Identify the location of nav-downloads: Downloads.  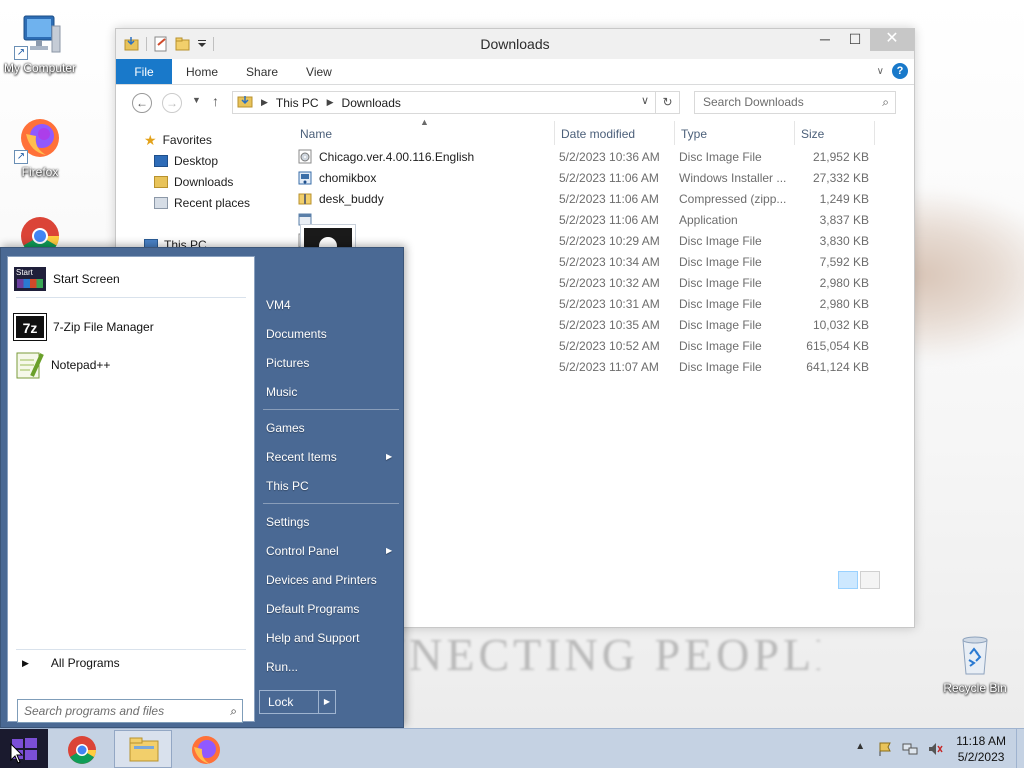
(193, 182).